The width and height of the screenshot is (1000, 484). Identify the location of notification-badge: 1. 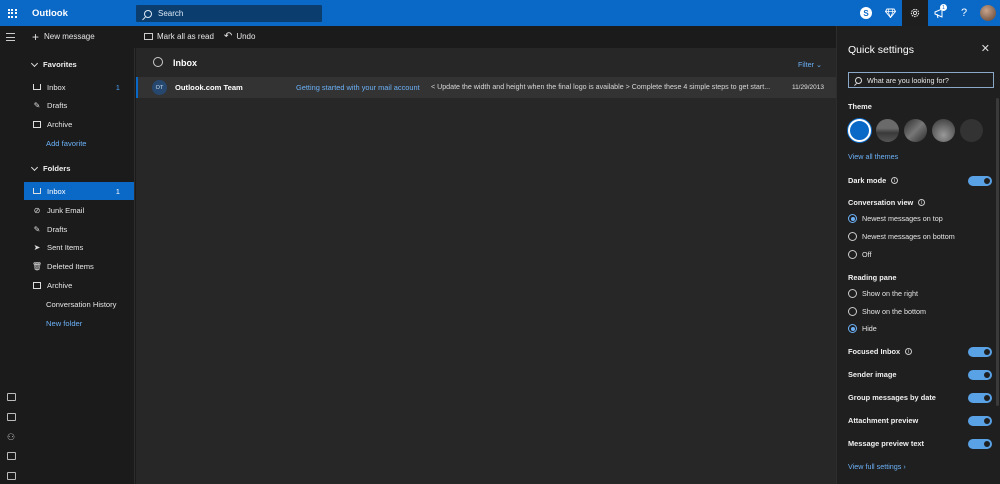
(943, 7).